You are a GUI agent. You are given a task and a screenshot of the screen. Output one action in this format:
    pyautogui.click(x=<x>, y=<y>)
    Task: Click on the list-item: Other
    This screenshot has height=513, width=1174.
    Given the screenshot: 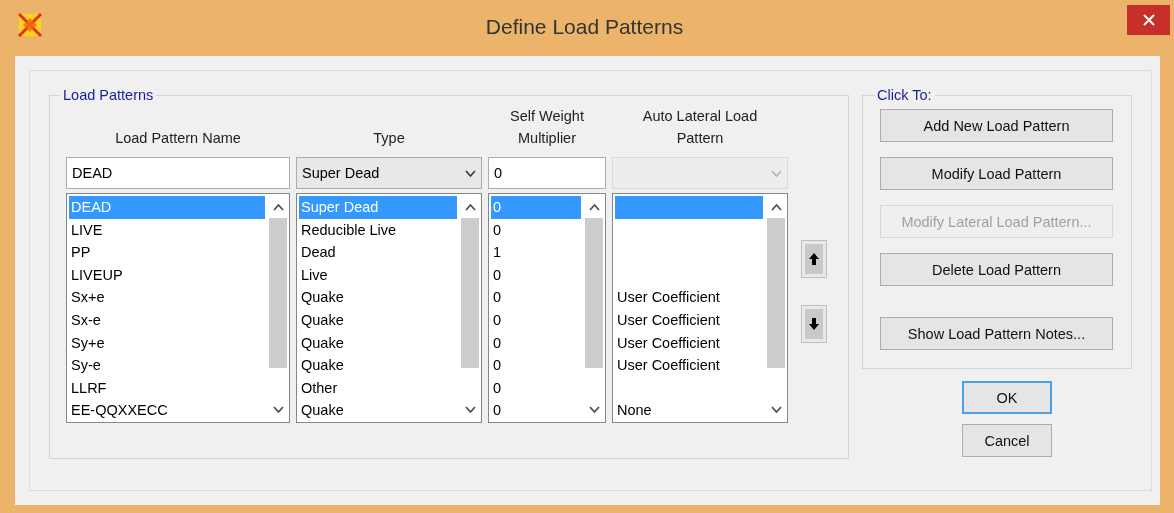 What is the action you would take?
    pyautogui.click(x=378, y=388)
    